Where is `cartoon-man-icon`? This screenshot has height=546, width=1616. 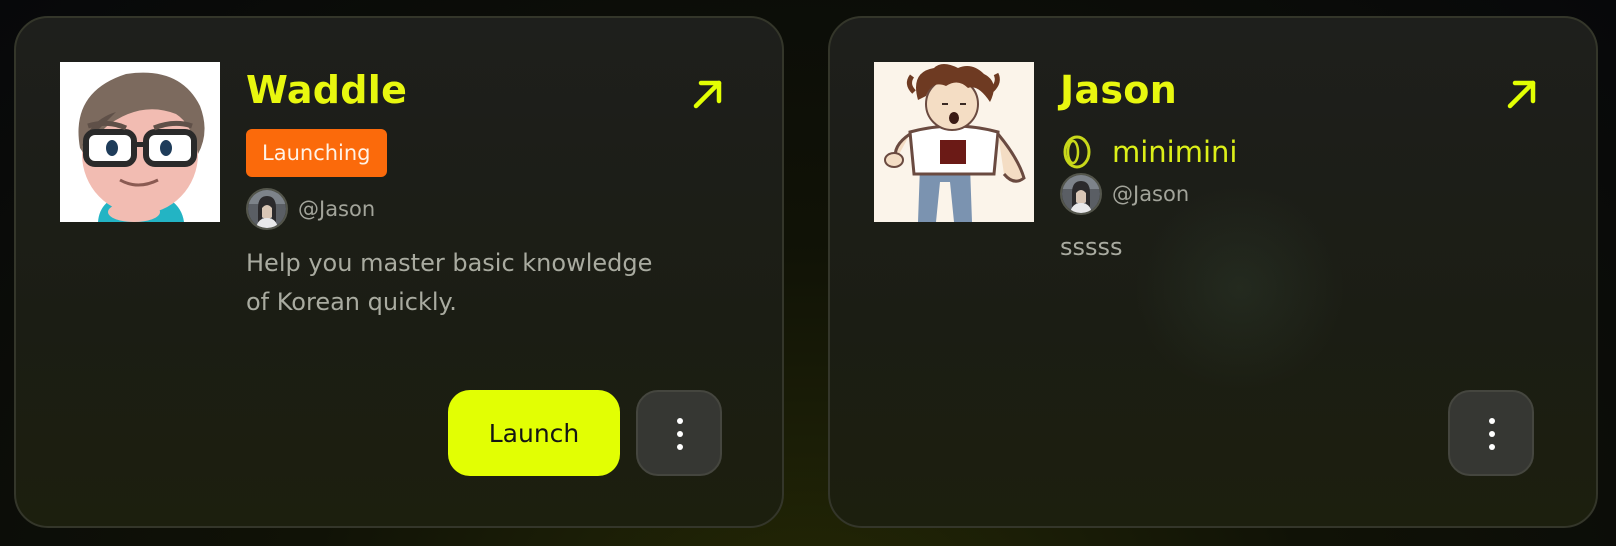
cartoon-man-icon is located at coordinates (140, 142).